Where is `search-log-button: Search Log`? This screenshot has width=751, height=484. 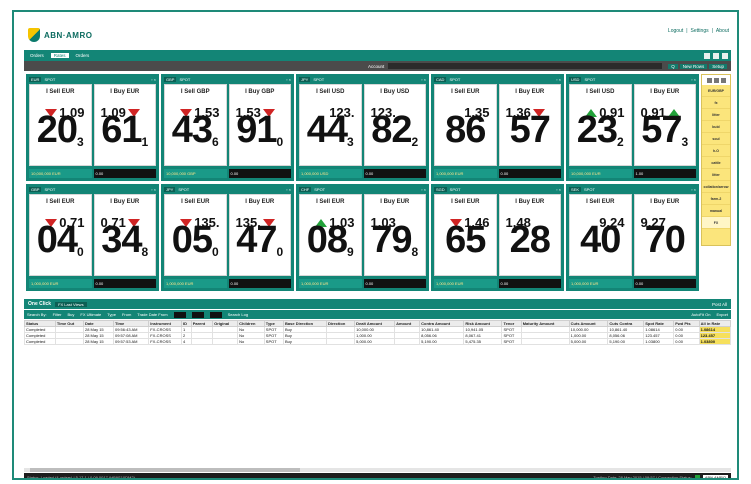
search-log-button: Search Log is located at coordinates (238, 314).